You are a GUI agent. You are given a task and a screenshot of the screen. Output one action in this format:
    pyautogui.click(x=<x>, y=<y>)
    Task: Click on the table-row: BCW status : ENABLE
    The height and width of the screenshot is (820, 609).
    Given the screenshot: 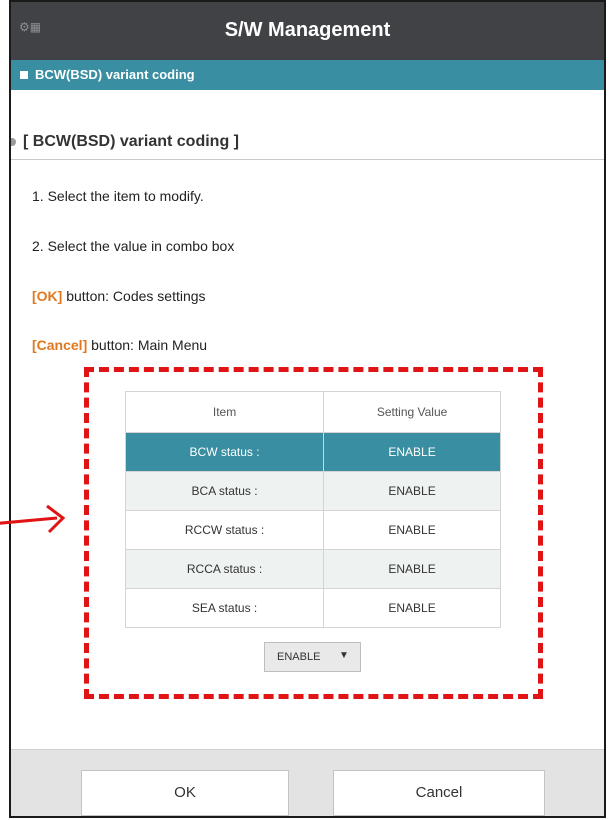 What is the action you would take?
    pyautogui.click(x=312, y=452)
    